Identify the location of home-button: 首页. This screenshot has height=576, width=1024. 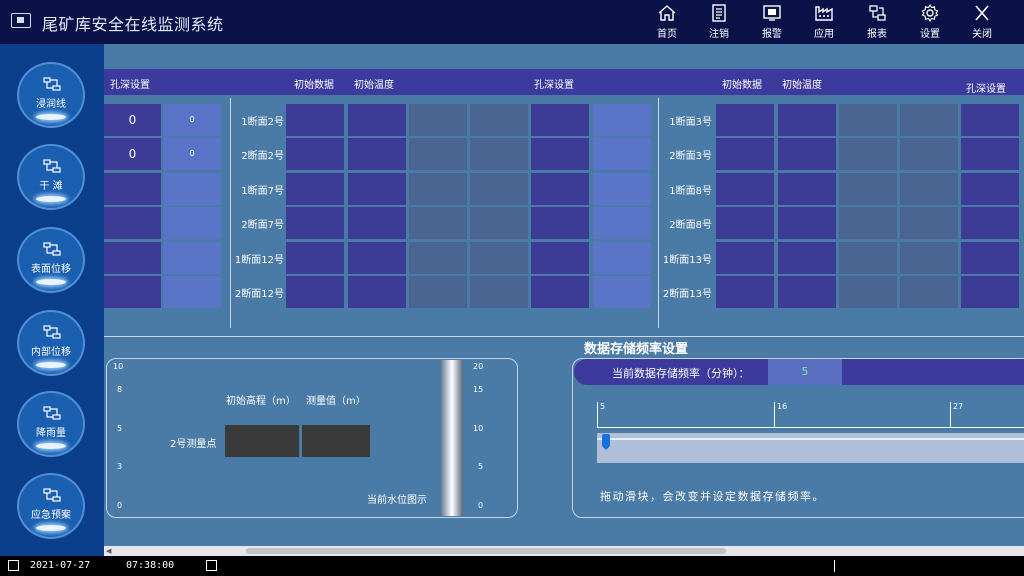
(667, 23).